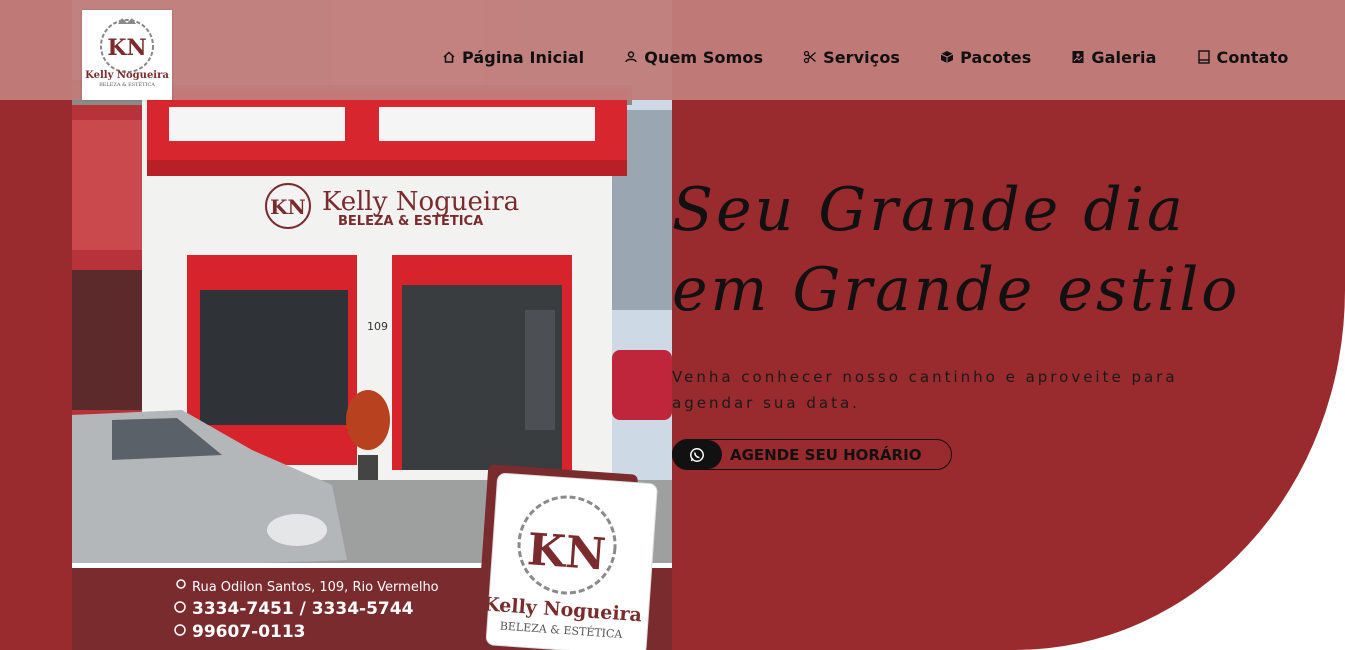  Describe the element at coordinates (1124, 57) in the screenshot. I see `nav-label: Galeria` at that location.